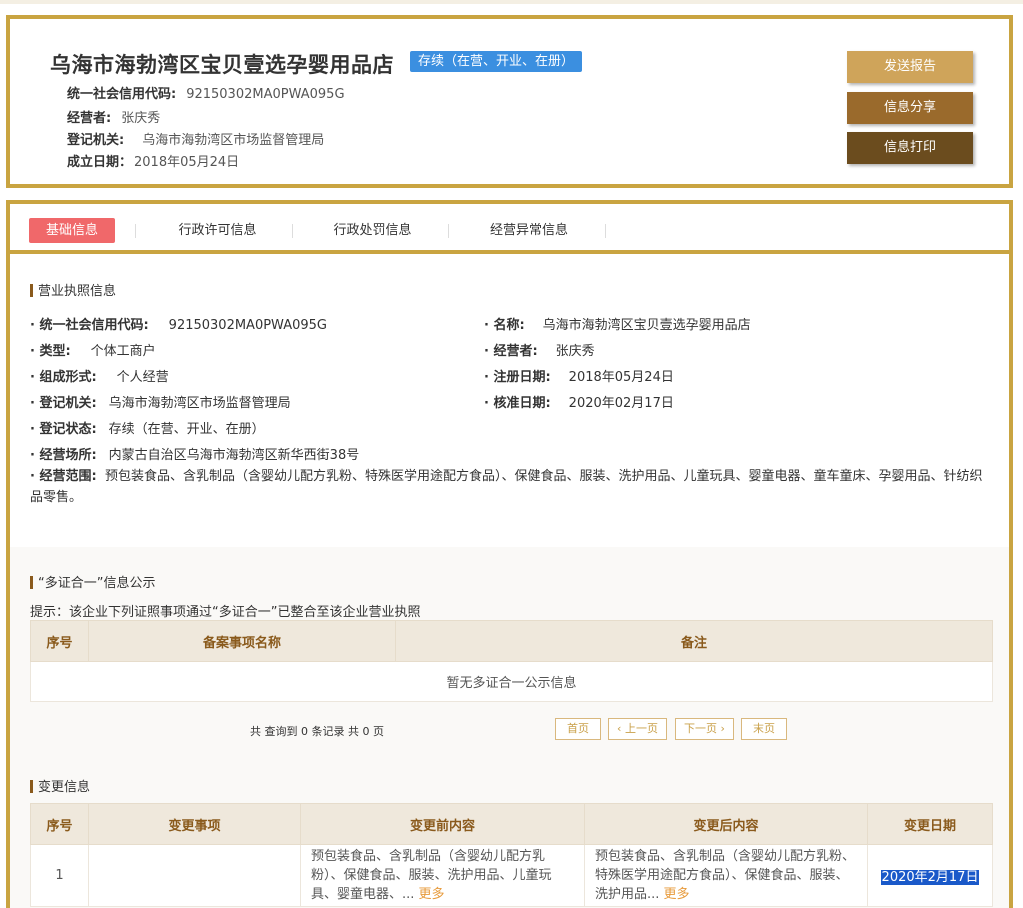  Describe the element at coordinates (222, 65) in the screenshot. I see `company-name: 乌海市海勃湾区宝贝壹选孕婴用品店` at that location.